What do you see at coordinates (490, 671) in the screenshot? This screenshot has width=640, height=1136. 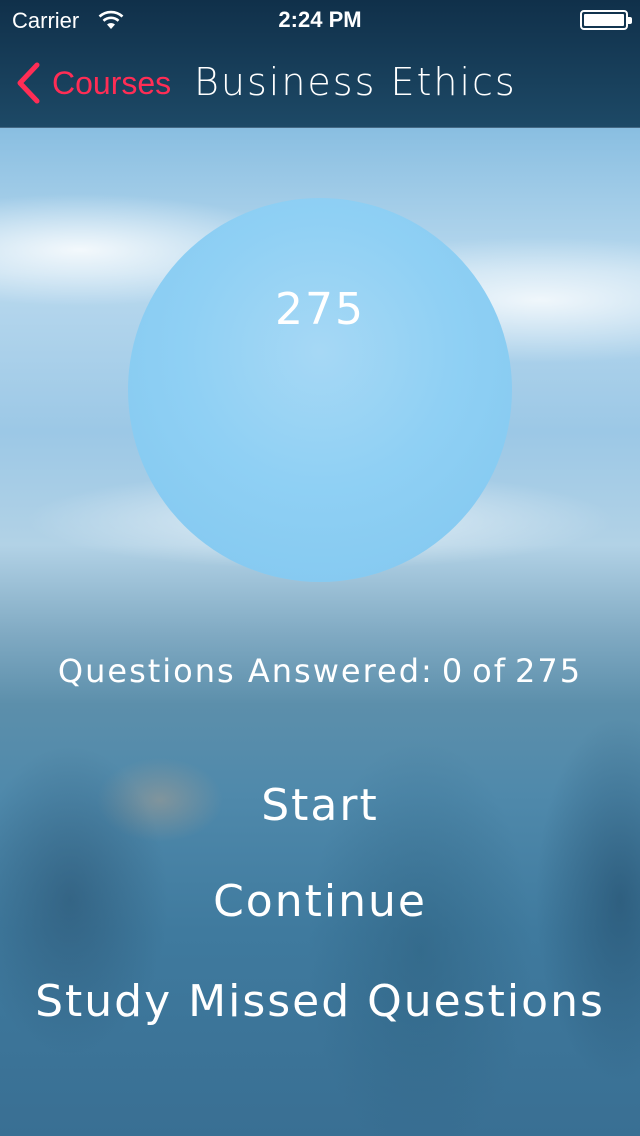 I see `answered-of: of` at bounding box center [490, 671].